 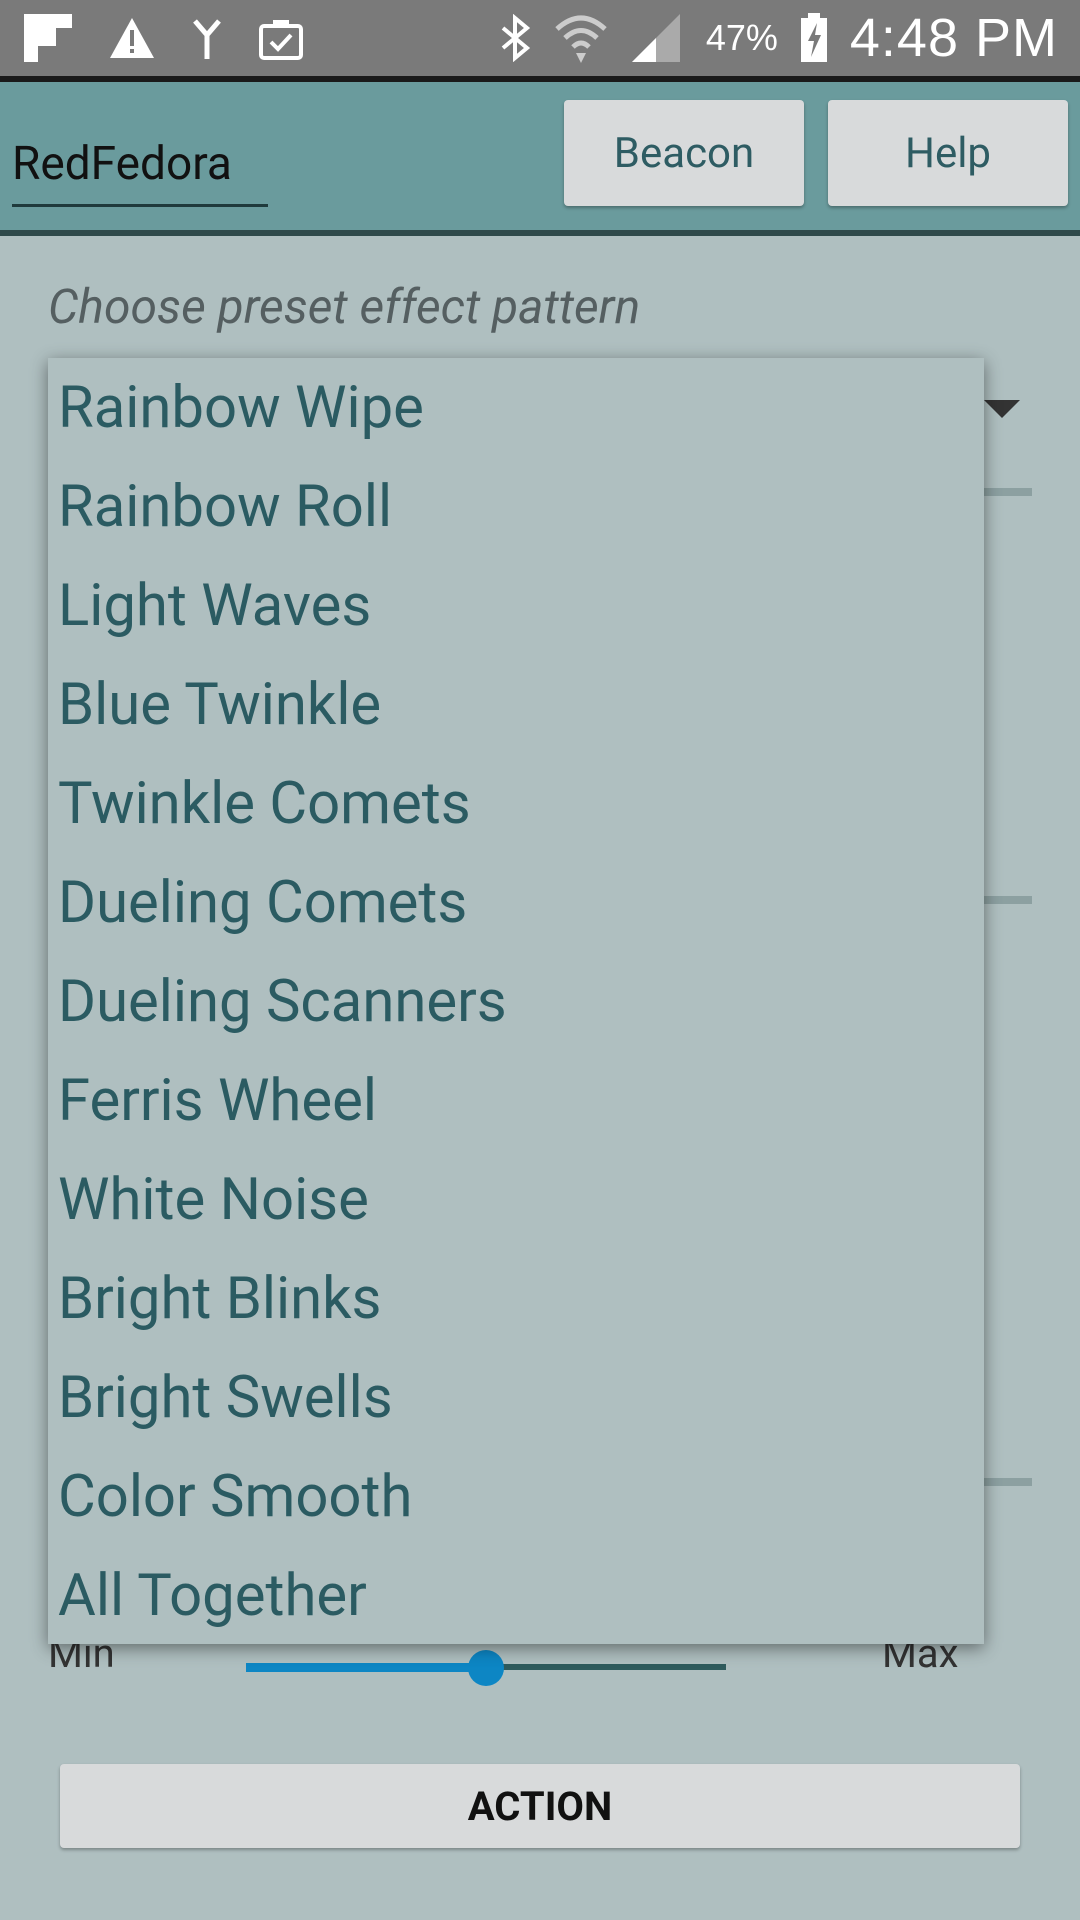 I want to click on status-bar: 47% 4:48 PM, so click(x=540, y=38).